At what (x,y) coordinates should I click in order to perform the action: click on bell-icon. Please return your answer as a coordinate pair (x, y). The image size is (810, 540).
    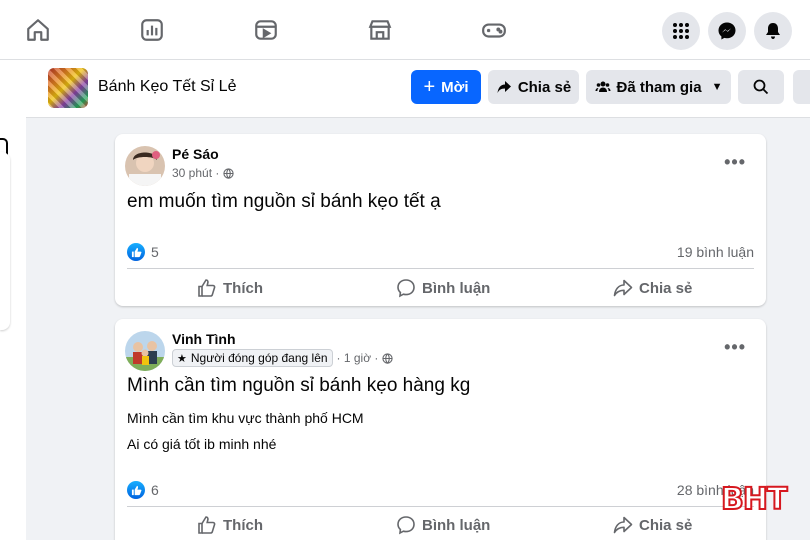
    Looking at the image, I should click on (773, 31).